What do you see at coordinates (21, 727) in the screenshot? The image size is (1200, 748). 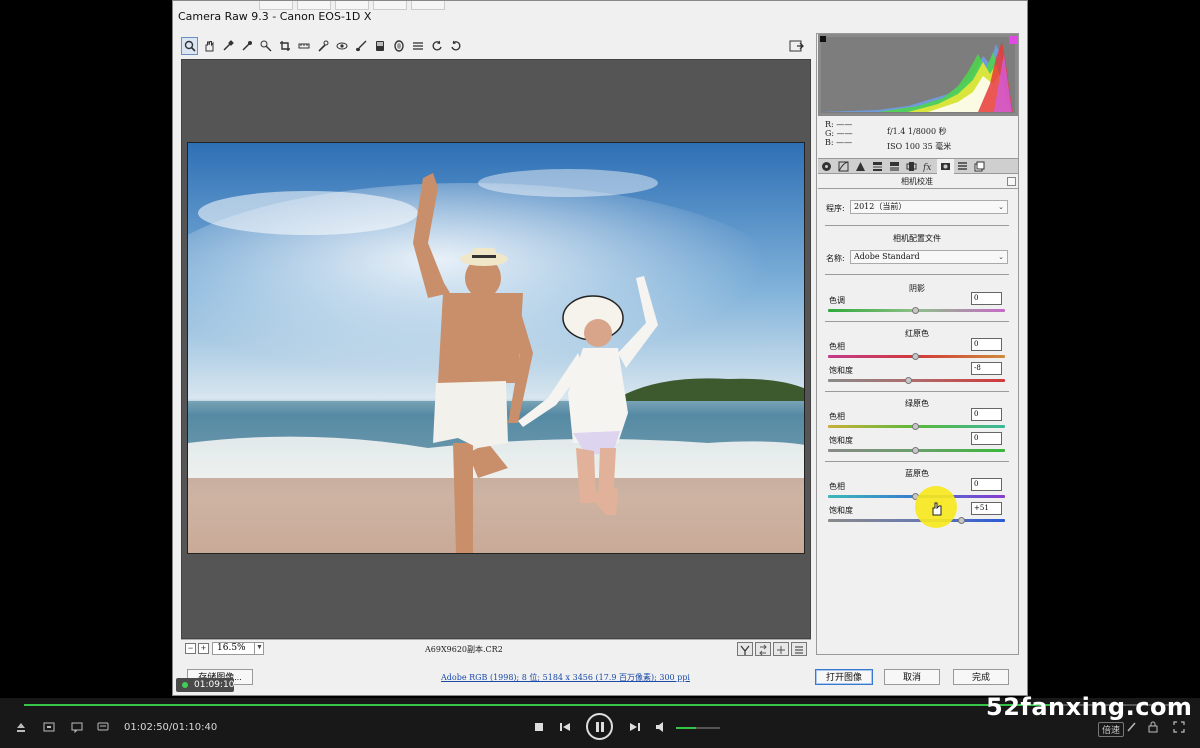 I see `eject-icon` at bounding box center [21, 727].